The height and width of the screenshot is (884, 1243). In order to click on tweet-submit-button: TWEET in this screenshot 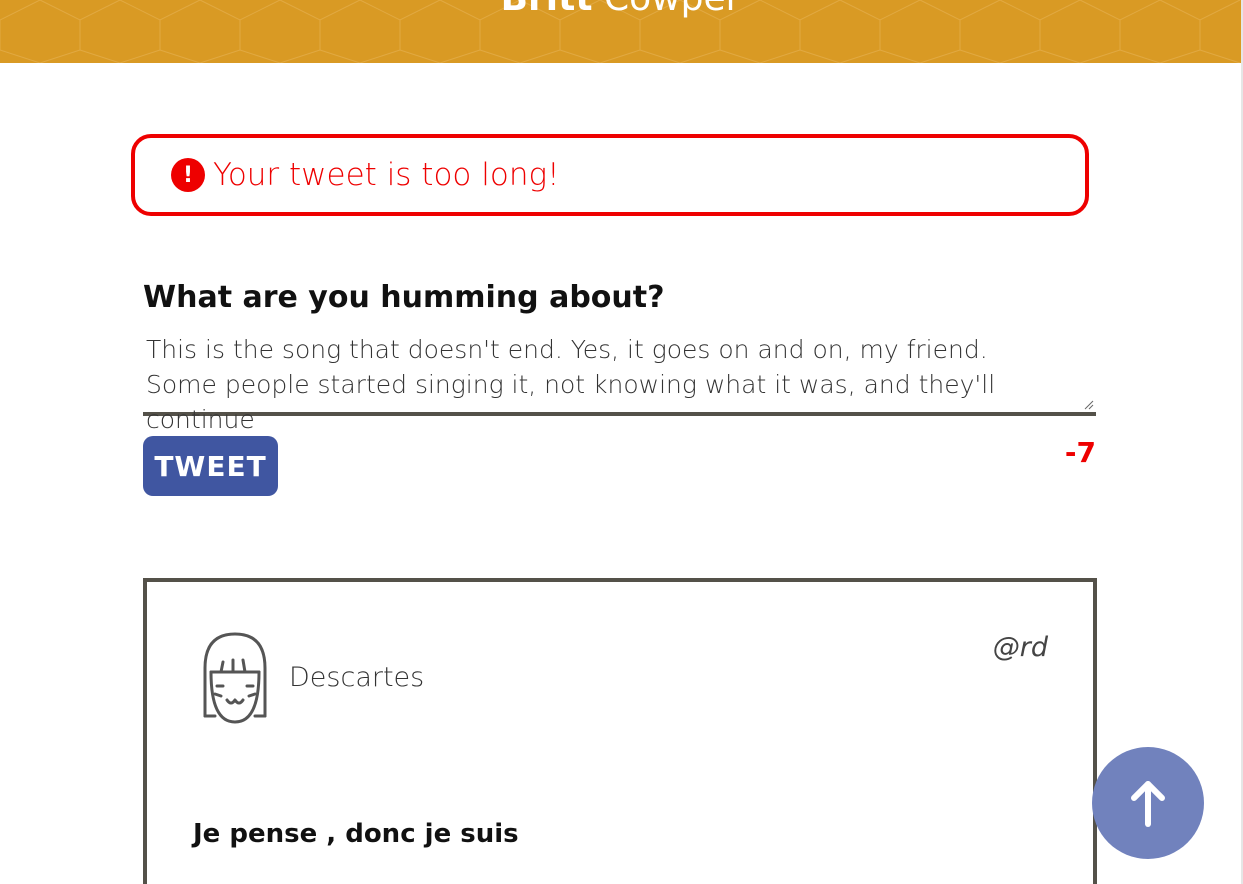, I will do `click(210, 466)`.